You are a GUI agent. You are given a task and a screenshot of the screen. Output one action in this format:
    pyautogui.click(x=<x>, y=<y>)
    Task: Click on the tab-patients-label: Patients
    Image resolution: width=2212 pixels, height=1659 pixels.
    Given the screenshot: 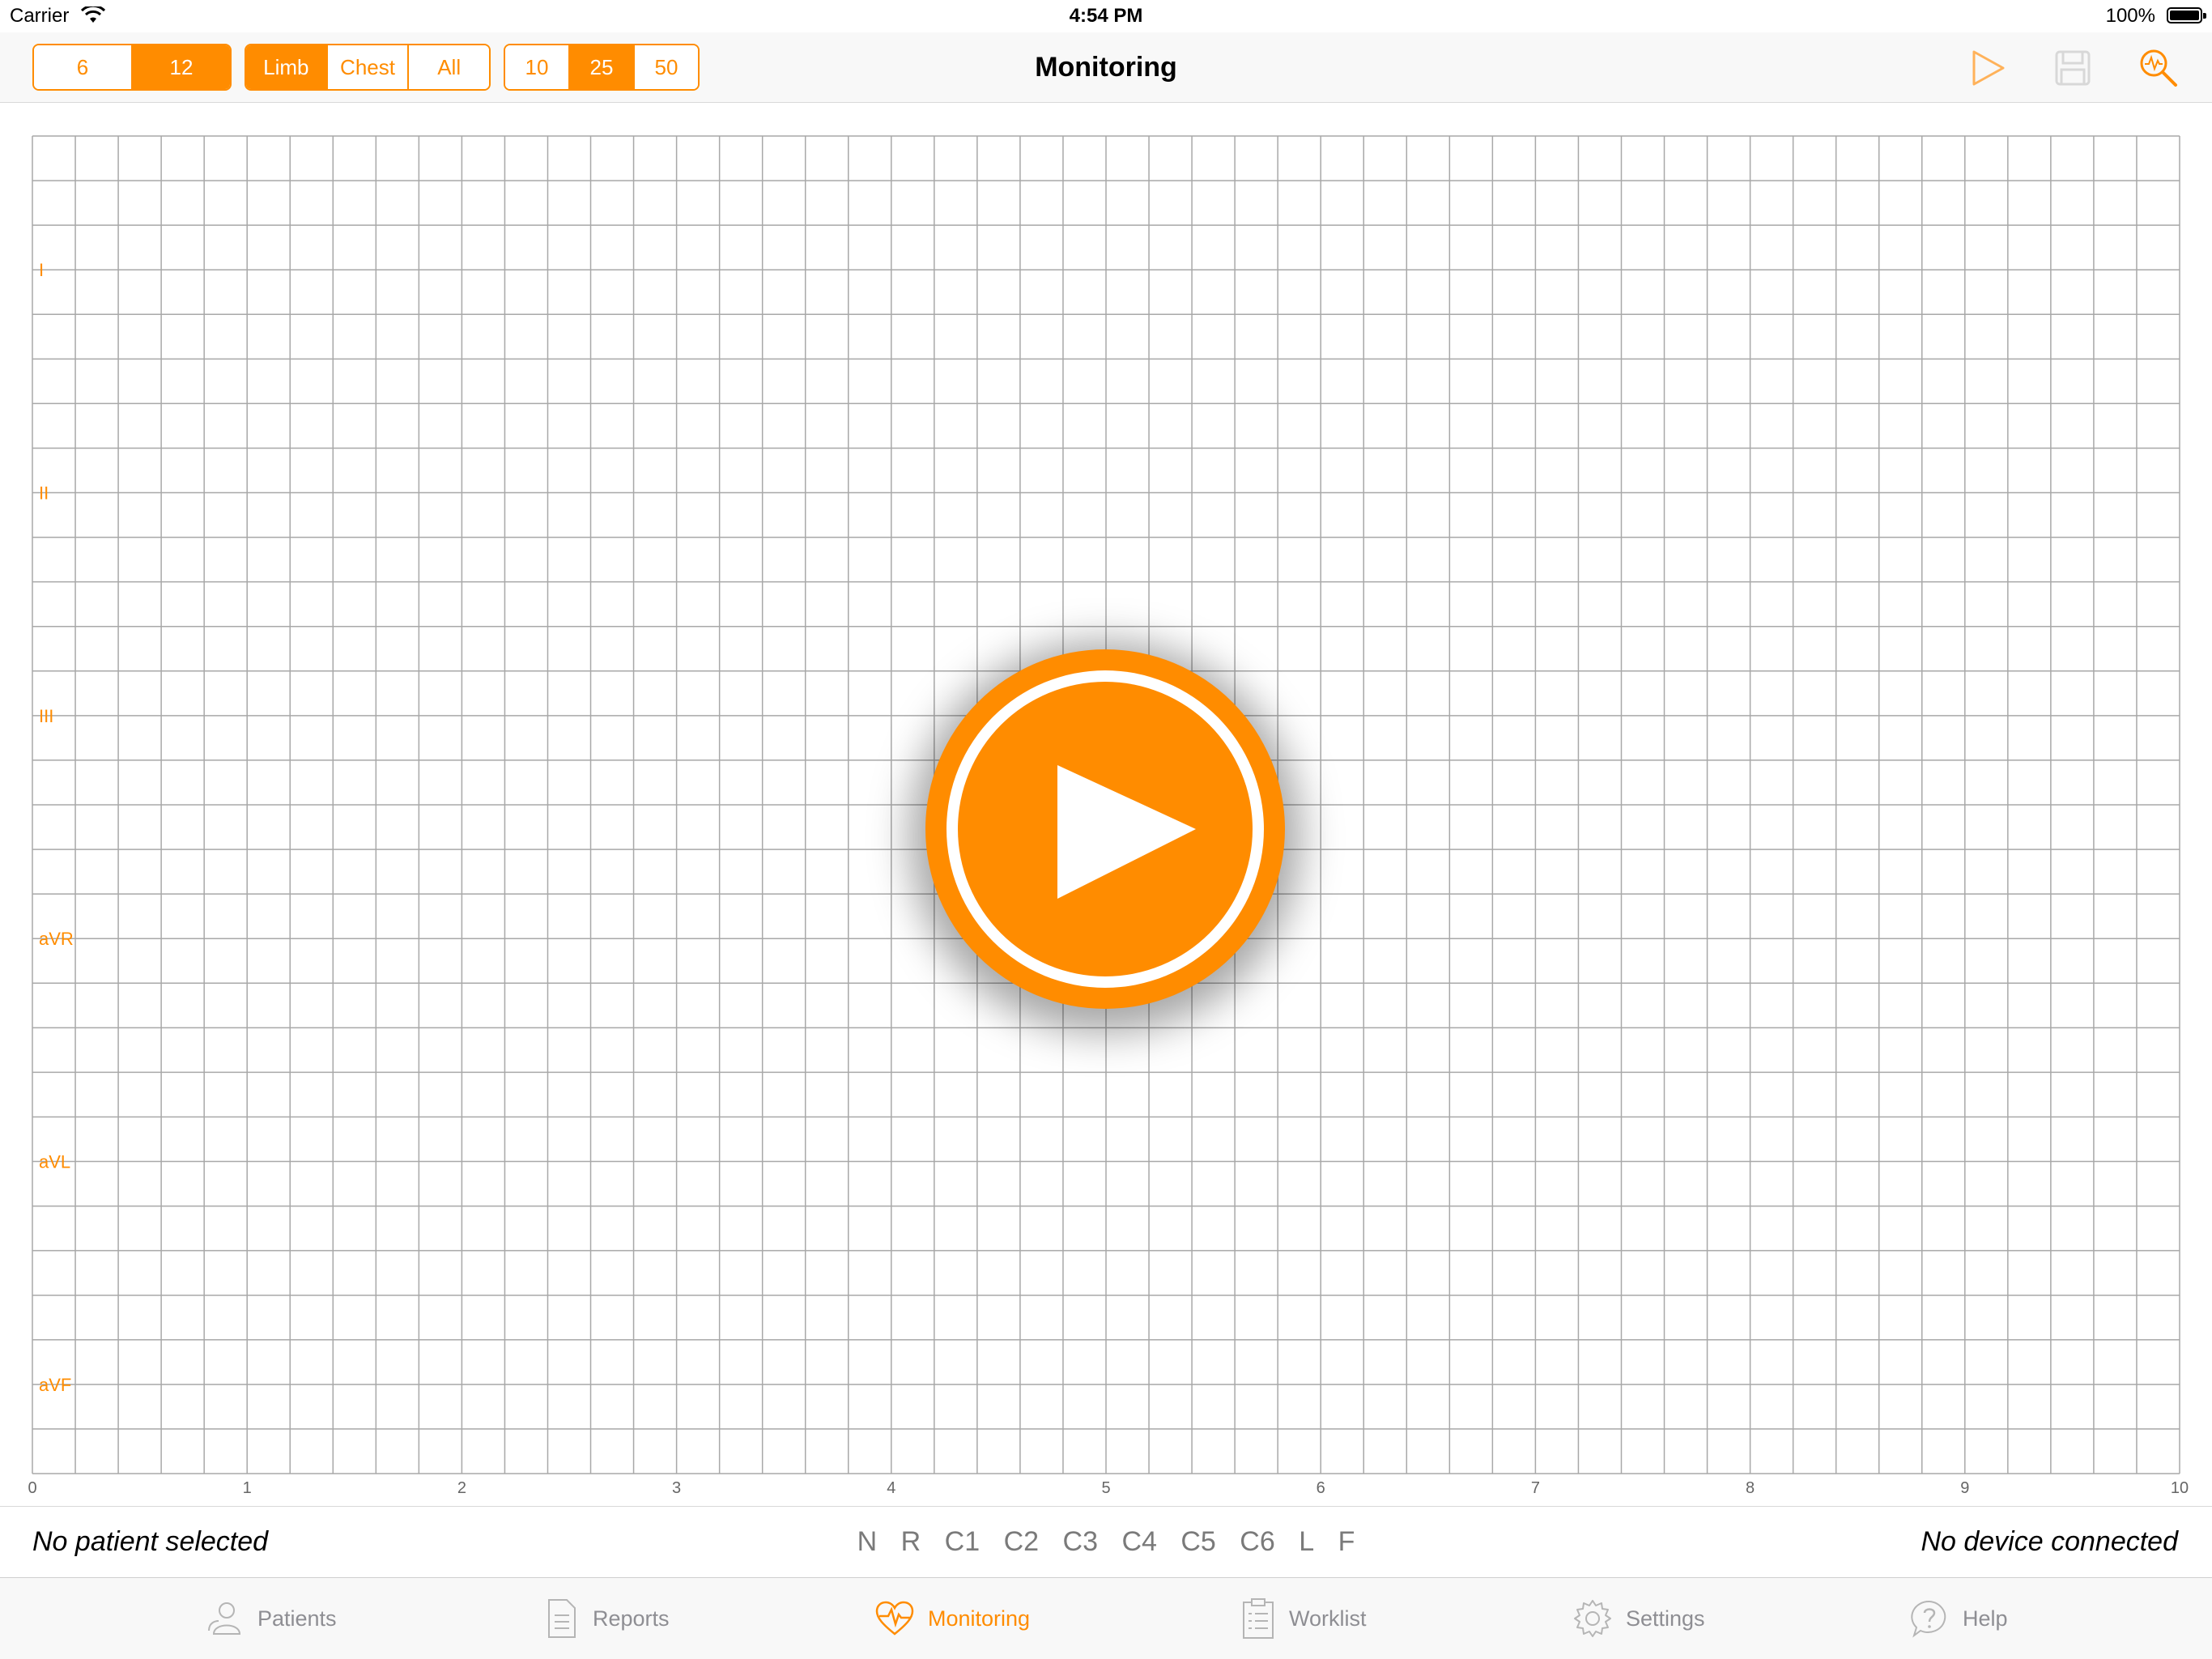 What is the action you would take?
    pyautogui.click(x=297, y=1619)
    